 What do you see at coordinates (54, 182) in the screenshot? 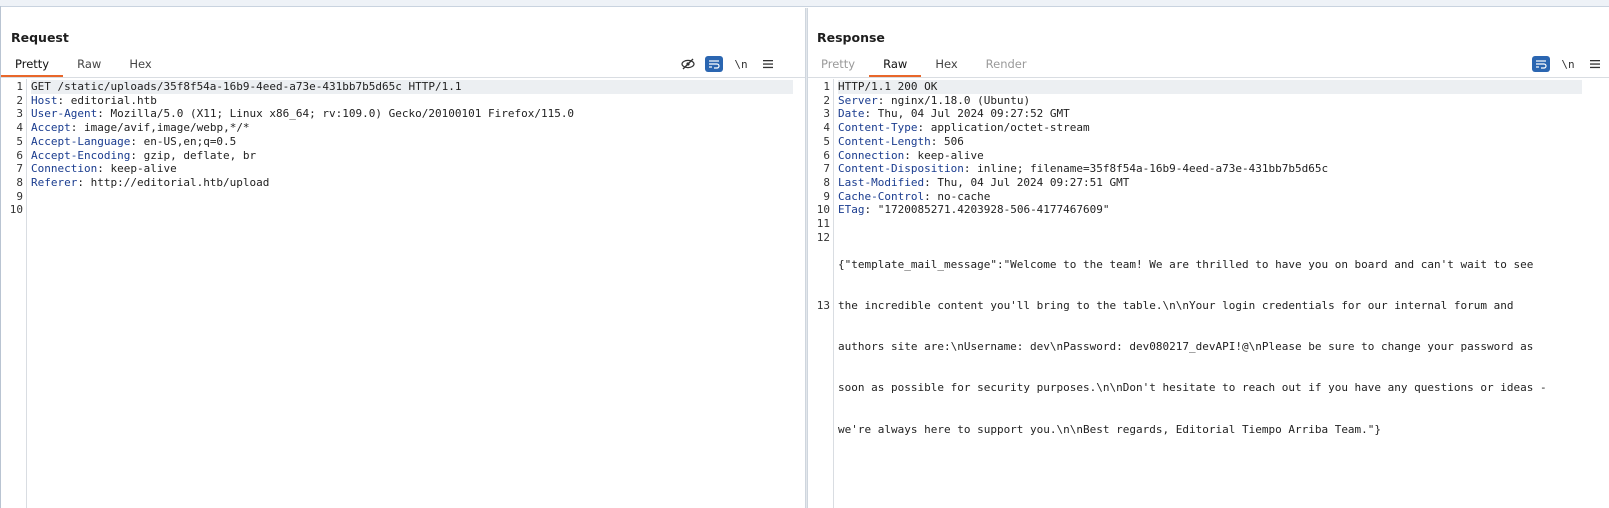
I see `header-key: Referer` at bounding box center [54, 182].